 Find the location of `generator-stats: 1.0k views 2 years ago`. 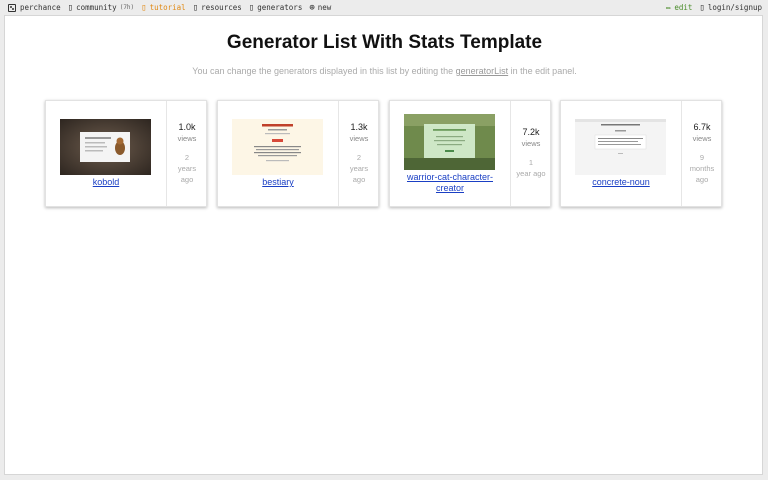

generator-stats: 1.0k views 2 years ago is located at coordinates (186, 153).